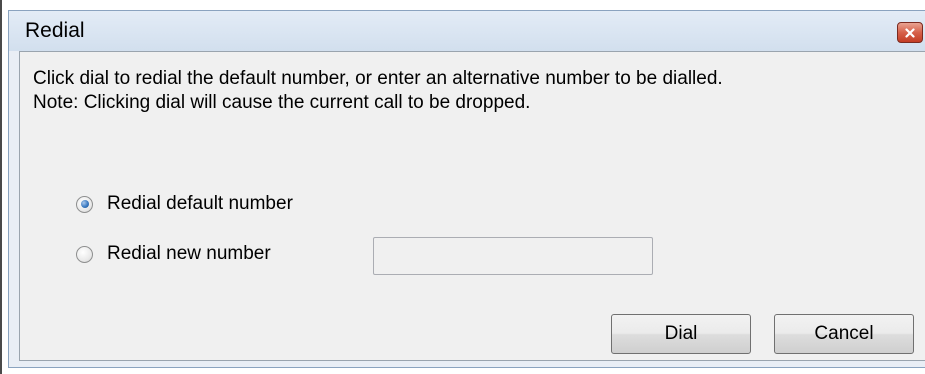  I want to click on radio-selected-dot, so click(84, 204).